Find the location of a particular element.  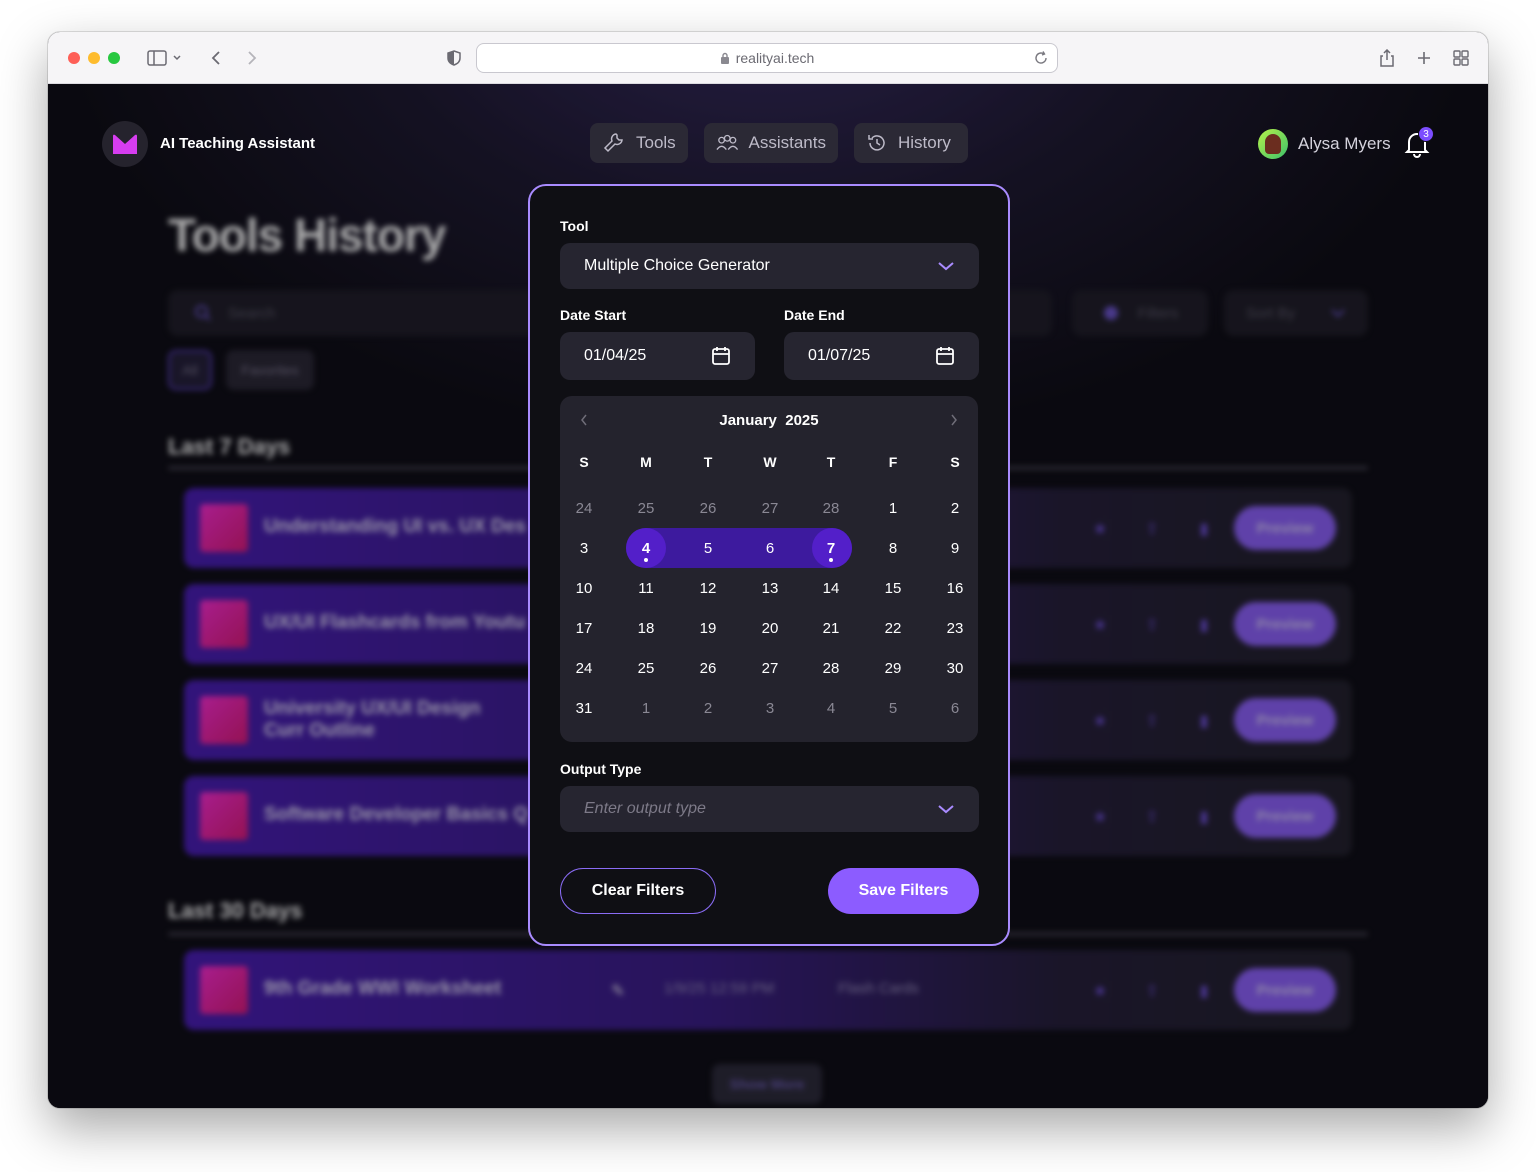

show-more-button: Show More is located at coordinates (767, 1084).